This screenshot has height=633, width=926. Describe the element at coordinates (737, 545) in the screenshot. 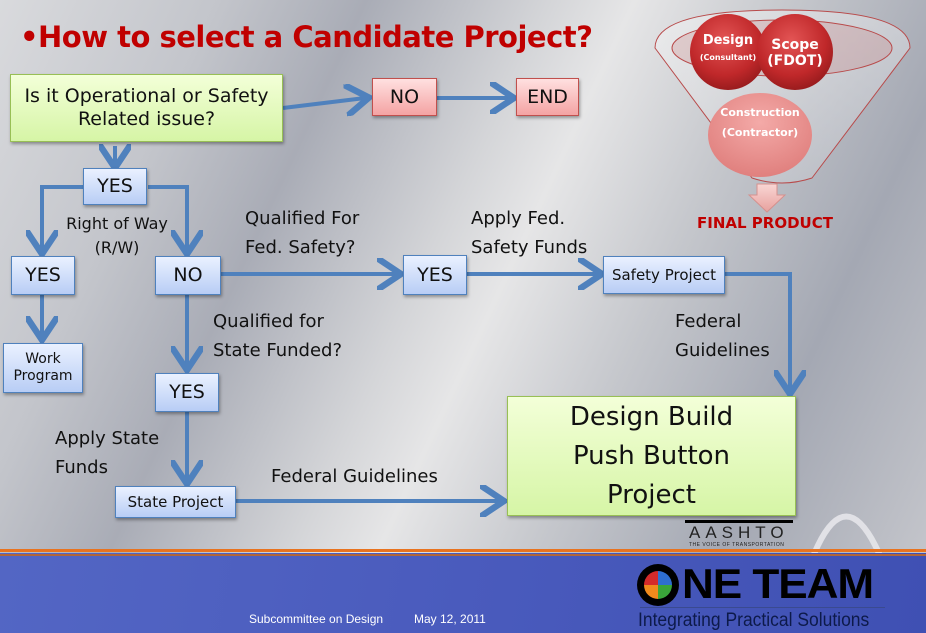

I see `aashto-tagline: THE VOICE OF TRANSPORTATION` at that location.